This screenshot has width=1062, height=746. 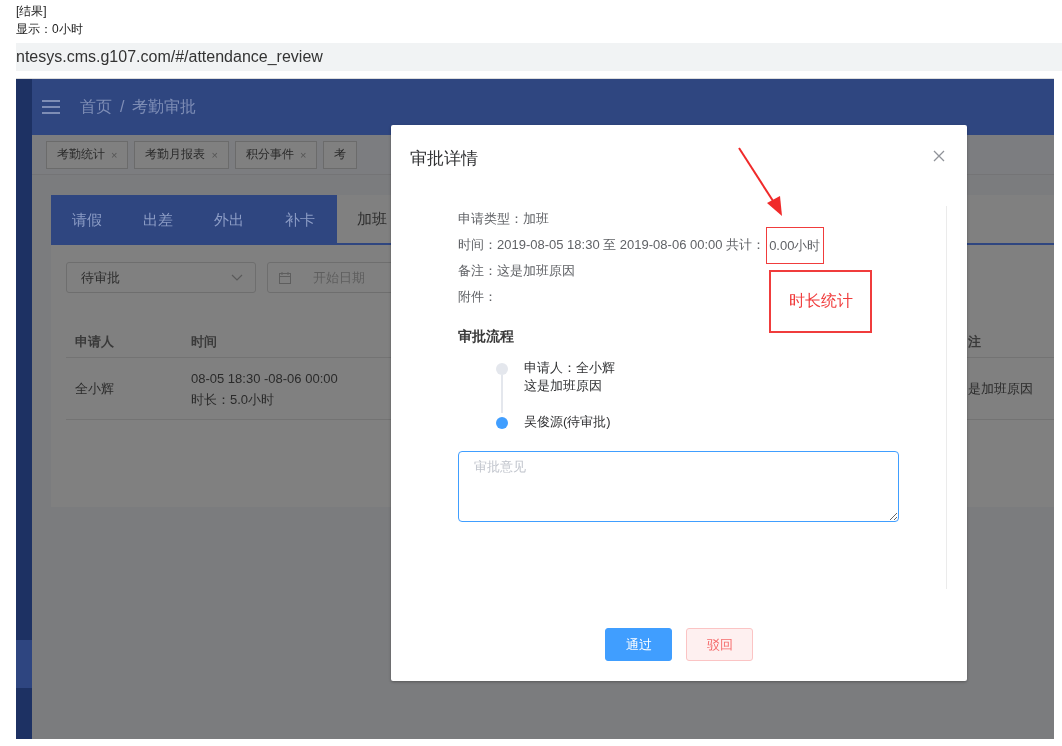 I want to click on dialog-title: 审批详情, so click(x=444, y=159).